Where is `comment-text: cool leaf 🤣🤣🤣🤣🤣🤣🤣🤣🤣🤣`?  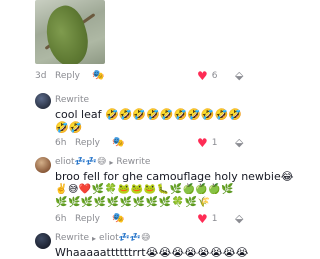 comment-text: cool leaf 🤣🤣🤣🤣🤣🤣🤣🤣🤣🤣 is located at coordinates (148, 114).